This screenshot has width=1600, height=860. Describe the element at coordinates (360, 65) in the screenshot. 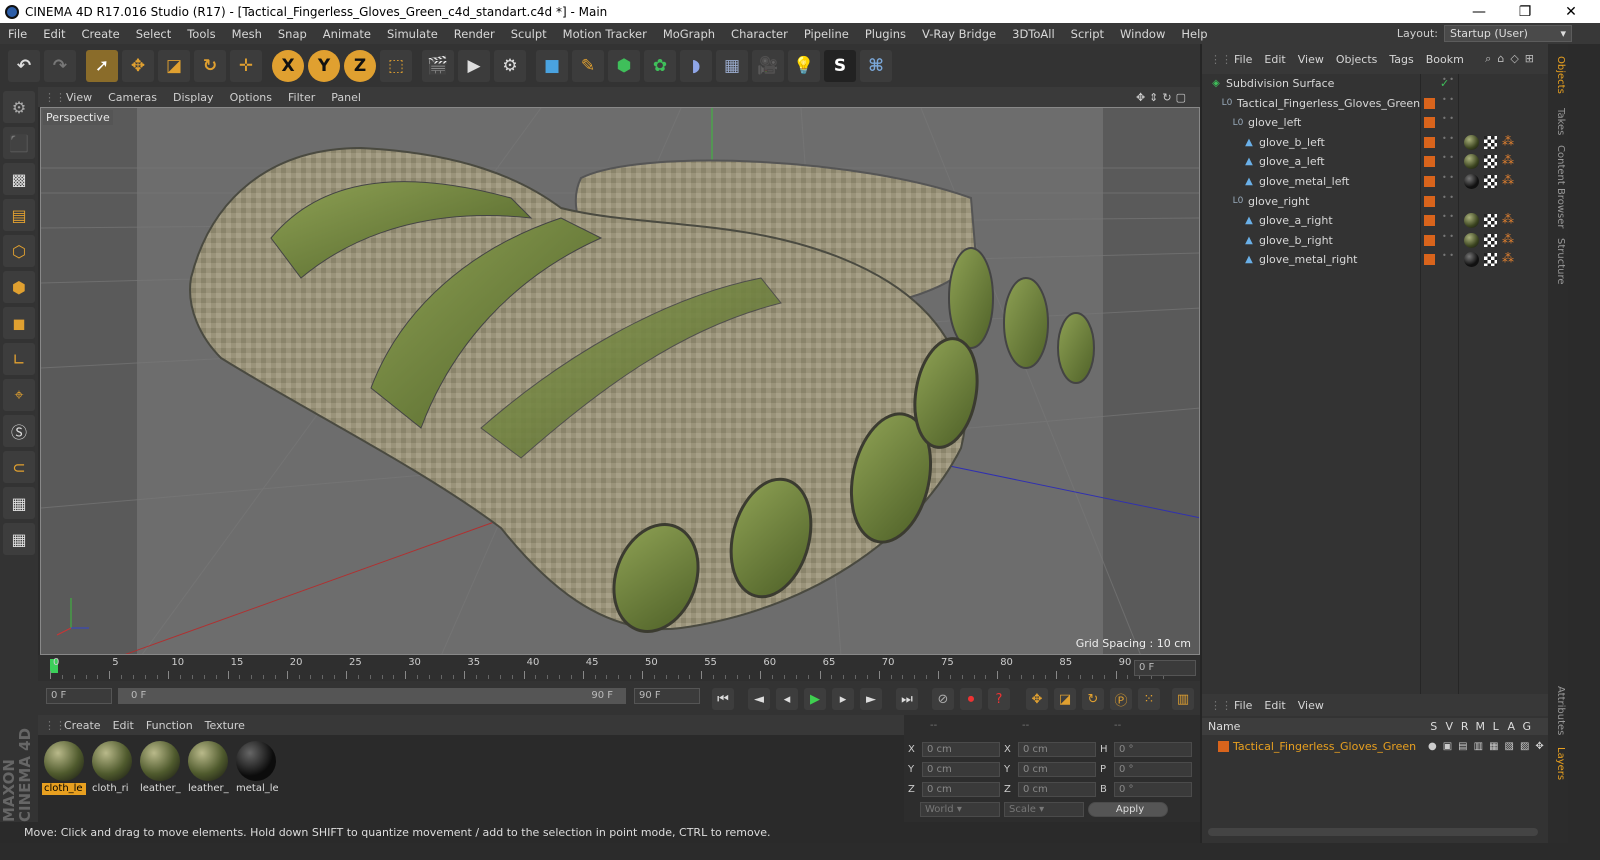

I see `z-axis-icon: Z` at that location.